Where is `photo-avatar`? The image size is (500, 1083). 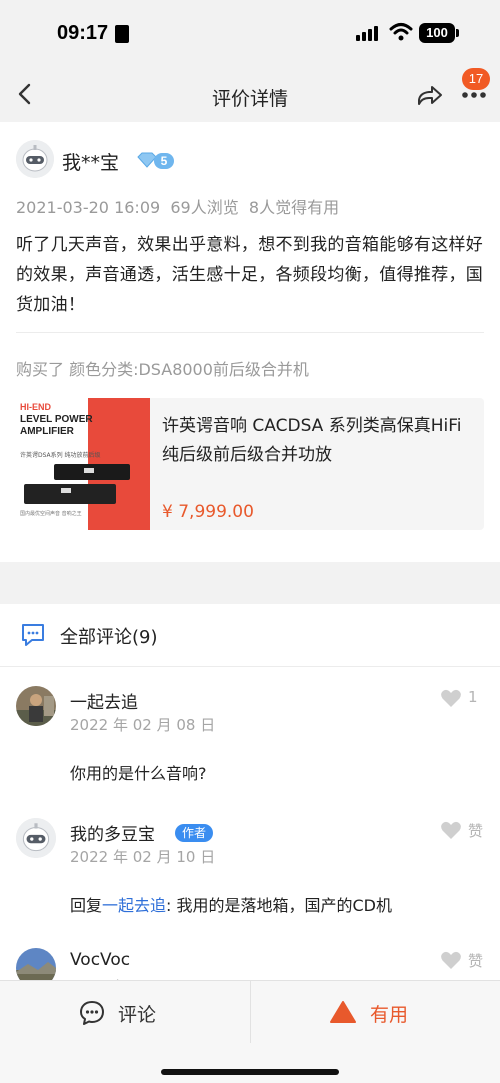
photo-avatar is located at coordinates (36, 706).